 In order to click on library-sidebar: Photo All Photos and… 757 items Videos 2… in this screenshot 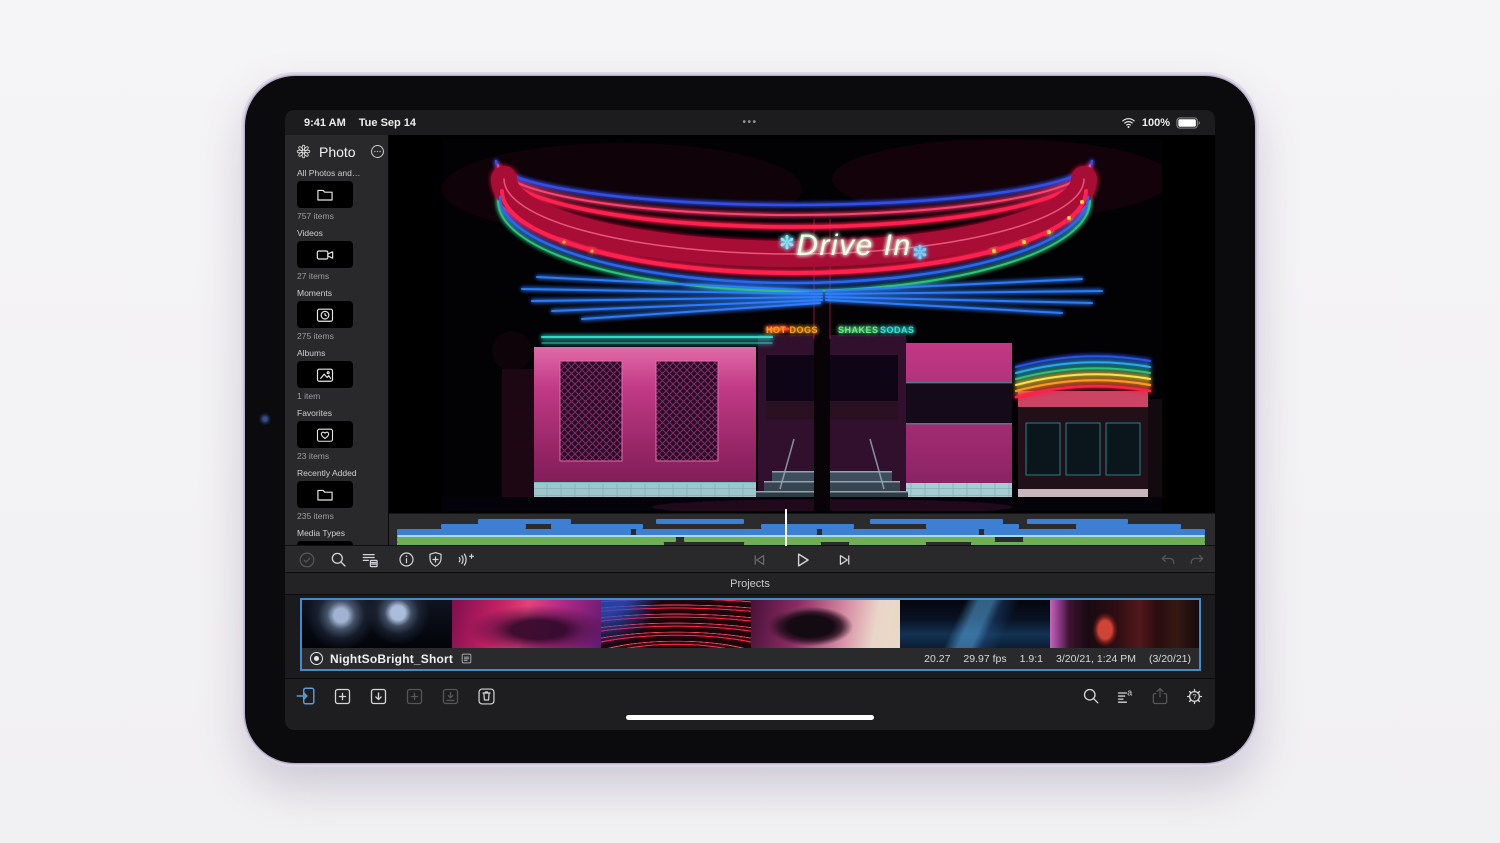, I will do `click(337, 358)`.